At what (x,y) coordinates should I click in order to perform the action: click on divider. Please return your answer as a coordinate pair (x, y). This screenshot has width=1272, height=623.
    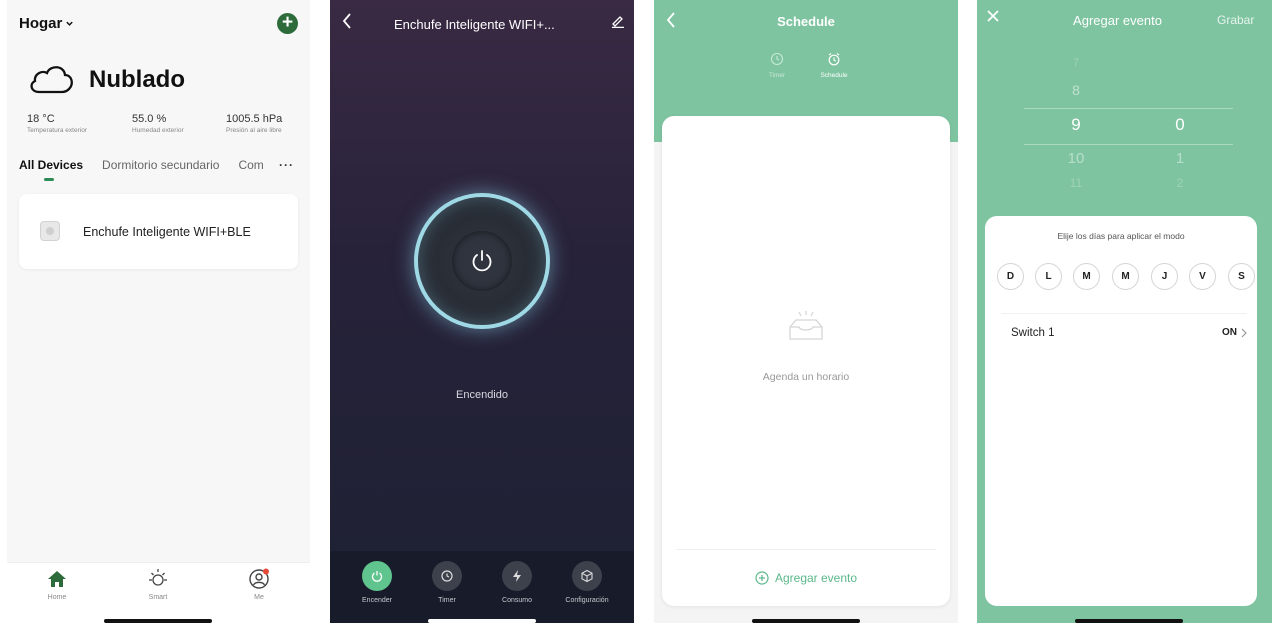
    Looking at the image, I should click on (806, 549).